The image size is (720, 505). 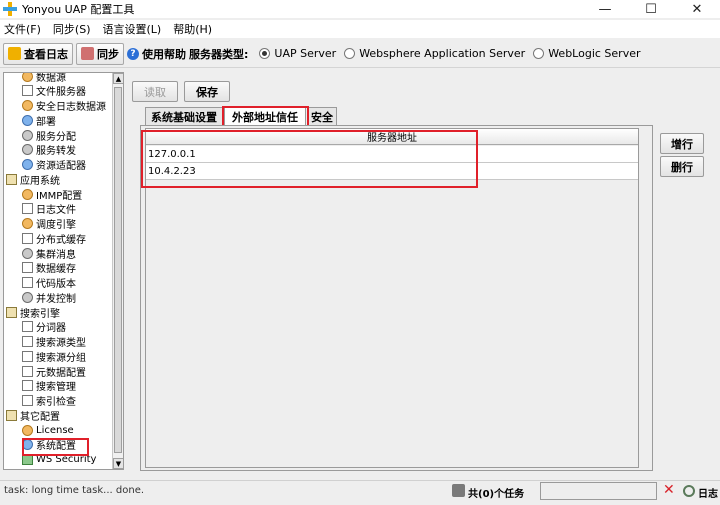 I want to click on tree-item: 分布式缓存, so click(x=54, y=238).